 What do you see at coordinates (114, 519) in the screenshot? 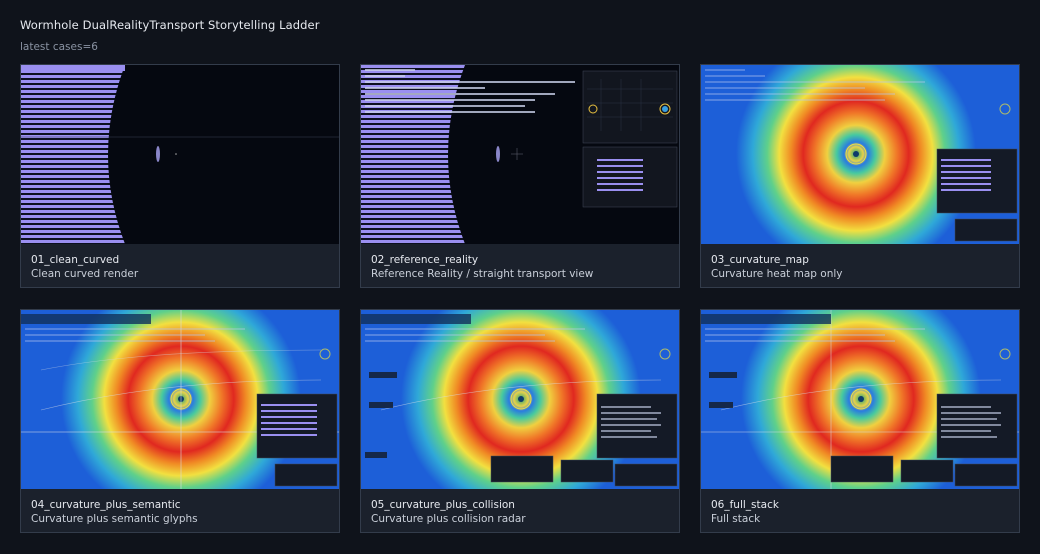
I see `case-label: Curvature plus semantic glyphs` at bounding box center [114, 519].